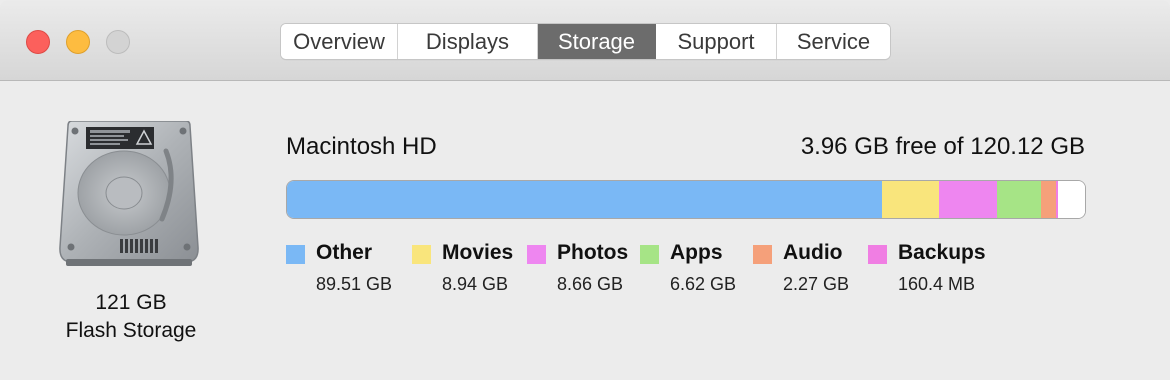 The image size is (1170, 380). I want to click on tab-service: Service, so click(833, 41).